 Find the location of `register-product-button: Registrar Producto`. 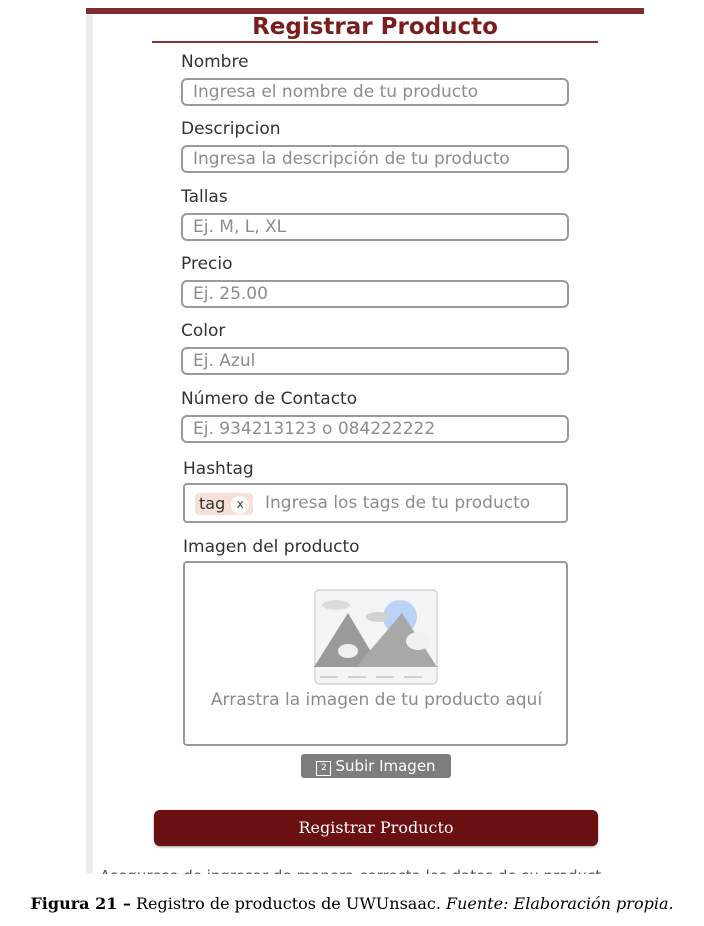

register-product-button: Registrar Producto is located at coordinates (376, 828).